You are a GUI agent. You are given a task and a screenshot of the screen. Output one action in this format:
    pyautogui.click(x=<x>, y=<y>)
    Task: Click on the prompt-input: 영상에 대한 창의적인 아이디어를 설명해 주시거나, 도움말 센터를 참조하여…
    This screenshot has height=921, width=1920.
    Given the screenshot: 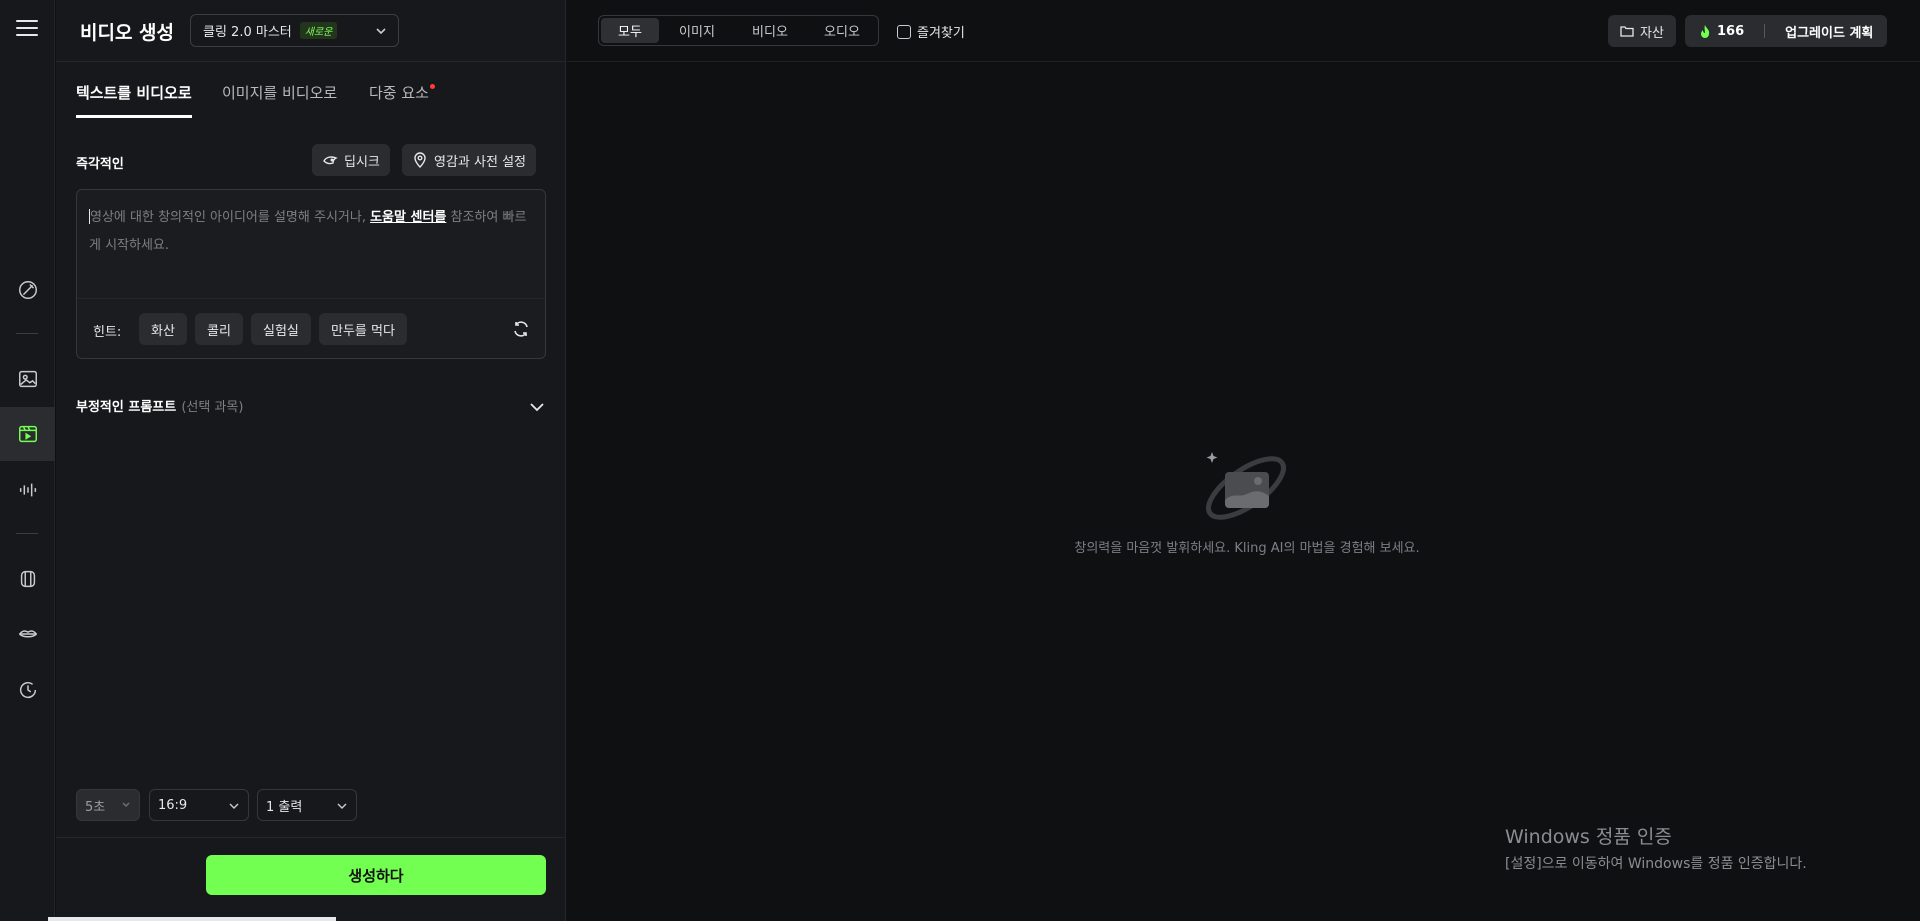 What is the action you would take?
    pyautogui.click(x=311, y=274)
    